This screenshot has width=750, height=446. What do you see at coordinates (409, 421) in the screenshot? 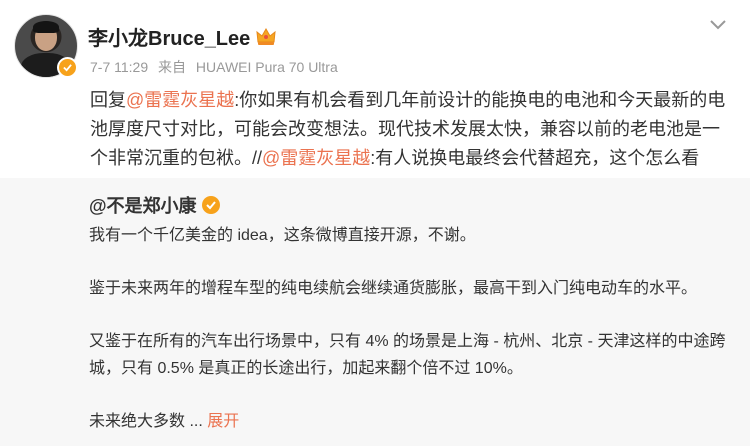
I see `repost-paragraph-4: 未来绝大多数 ... 展开` at bounding box center [409, 421].